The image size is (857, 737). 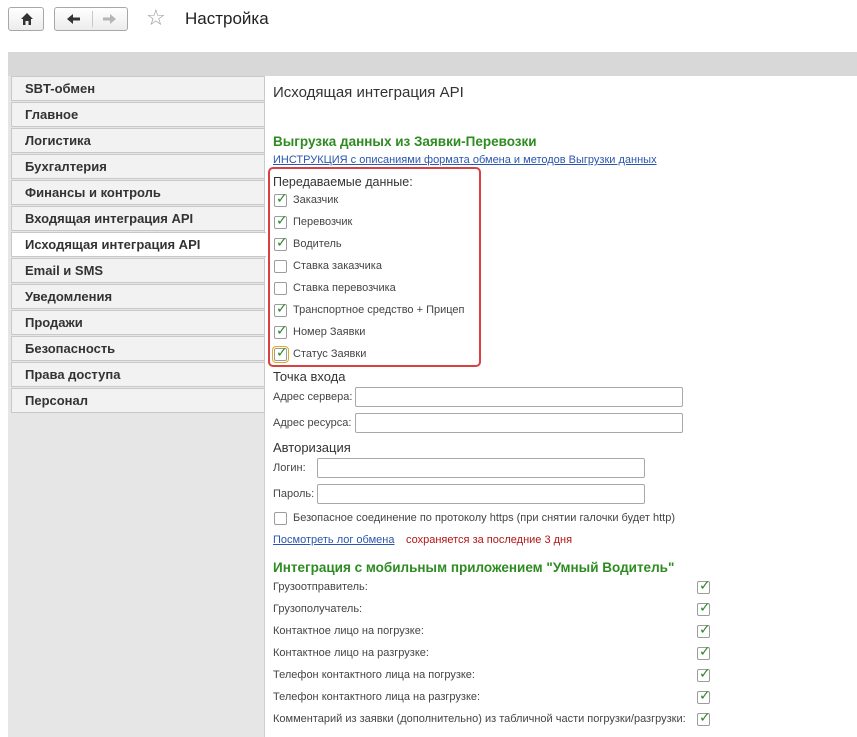 What do you see at coordinates (312, 423) in the screenshot?
I see `resource-label: Адрес ресурса:` at bounding box center [312, 423].